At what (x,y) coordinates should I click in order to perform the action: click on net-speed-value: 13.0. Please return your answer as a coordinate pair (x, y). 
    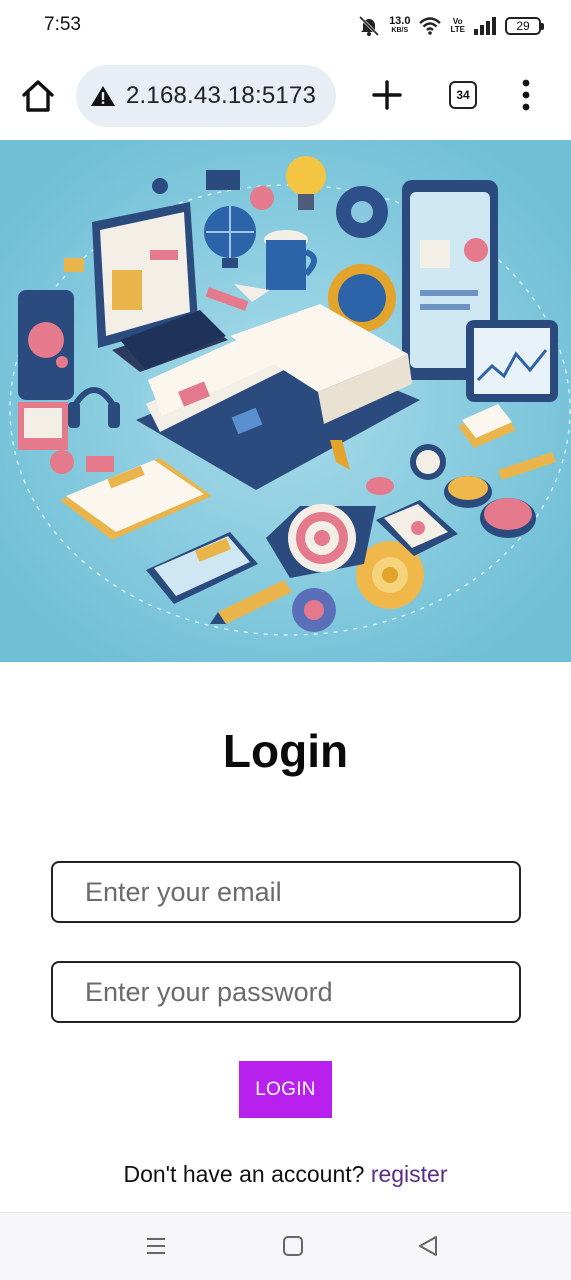
    Looking at the image, I should click on (400, 21).